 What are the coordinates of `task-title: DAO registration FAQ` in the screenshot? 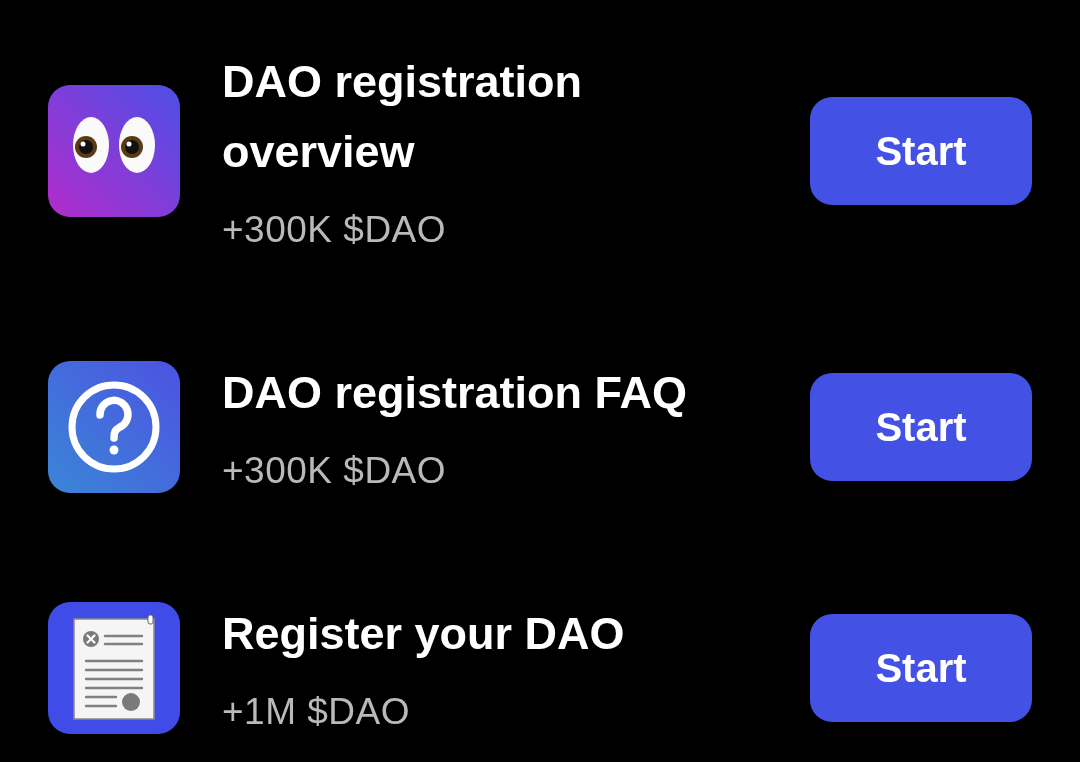 It's located at (455, 393).